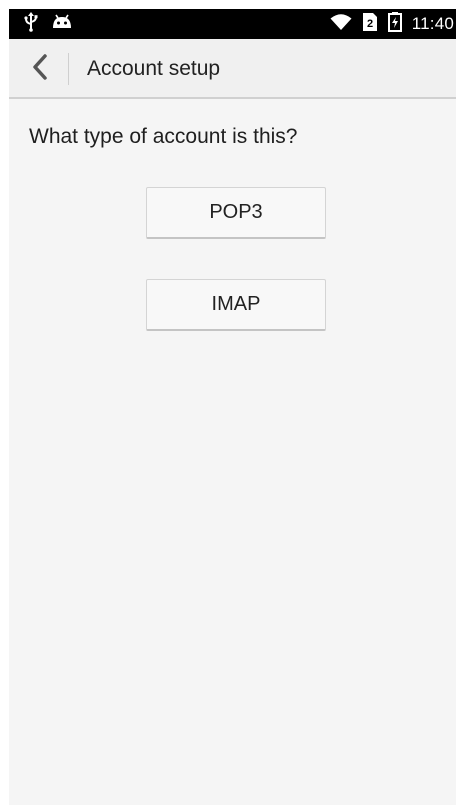  What do you see at coordinates (232, 69) in the screenshot?
I see `app-bar: Account setup` at bounding box center [232, 69].